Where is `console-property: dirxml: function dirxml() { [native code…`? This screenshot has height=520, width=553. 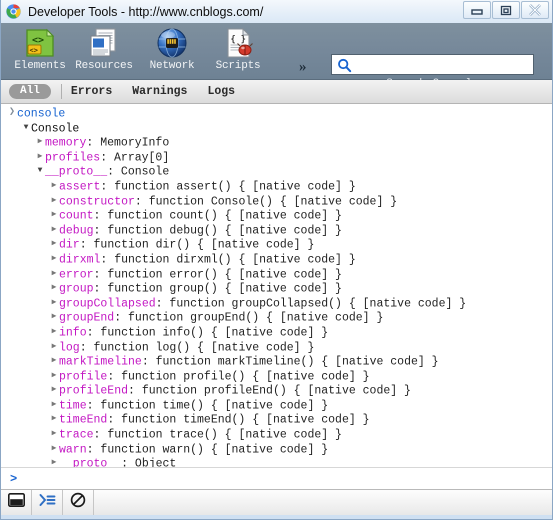
console-property: dirxml: function dirxml() { [native code… is located at coordinates (207, 259).